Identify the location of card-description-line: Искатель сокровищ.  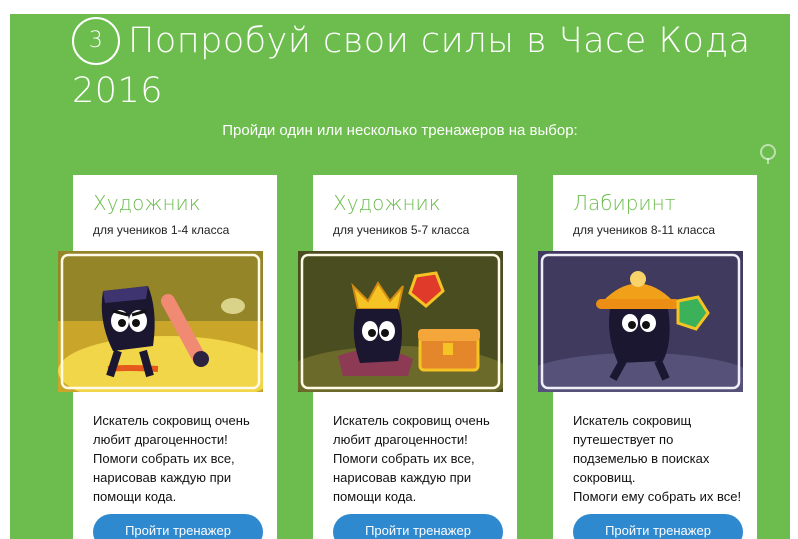
(632, 420).